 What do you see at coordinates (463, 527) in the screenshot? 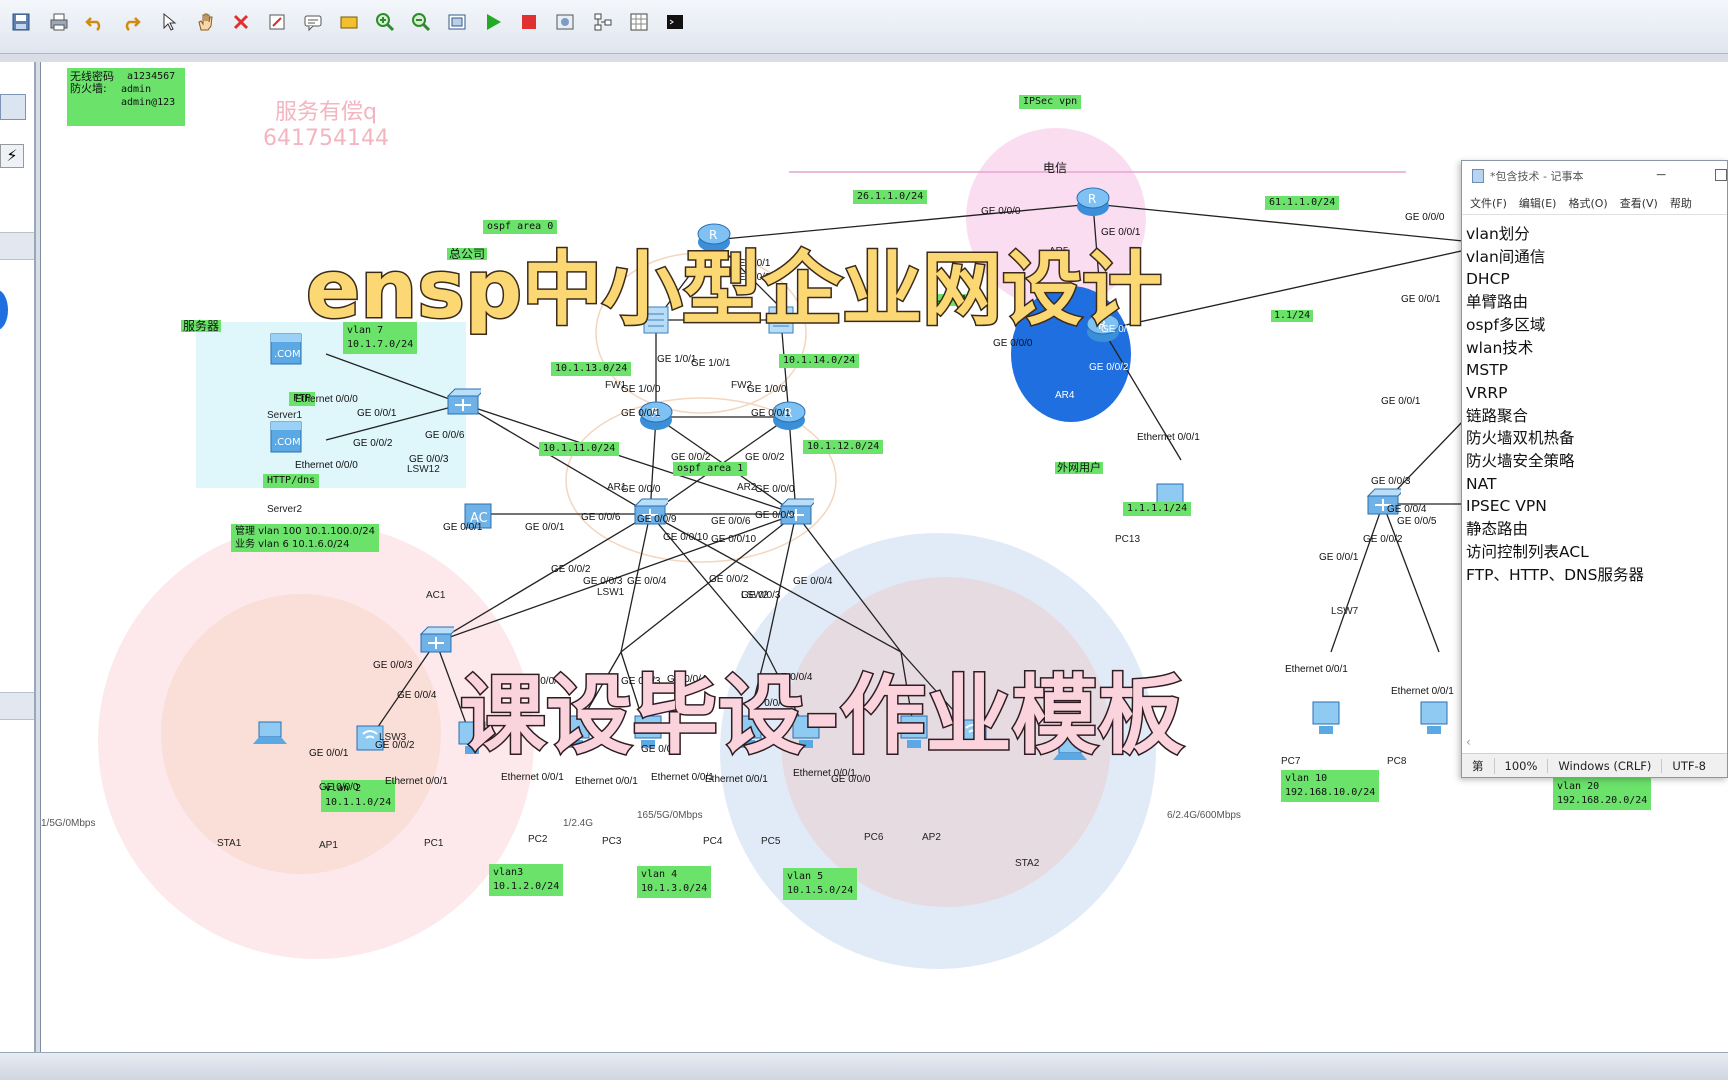
I see `port-ac1-ge001: GE 0/0/1` at bounding box center [463, 527].